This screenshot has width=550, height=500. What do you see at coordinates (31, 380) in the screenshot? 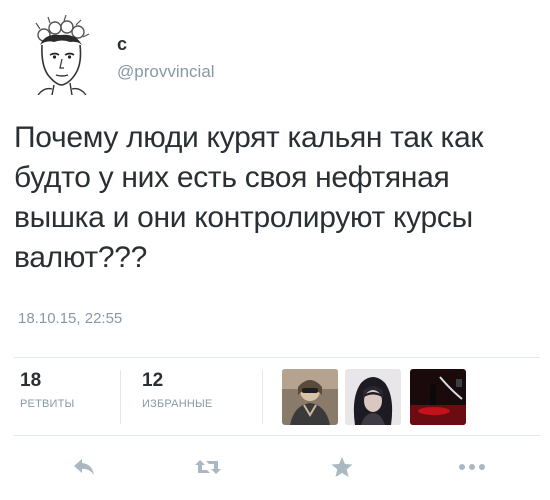
I see `retweets-count: 18` at bounding box center [31, 380].